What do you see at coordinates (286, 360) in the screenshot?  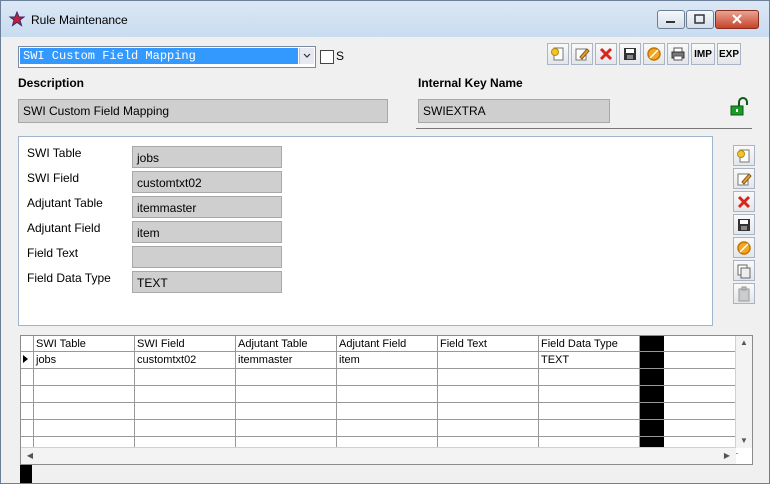 I see `grid-cell: itemmaster` at bounding box center [286, 360].